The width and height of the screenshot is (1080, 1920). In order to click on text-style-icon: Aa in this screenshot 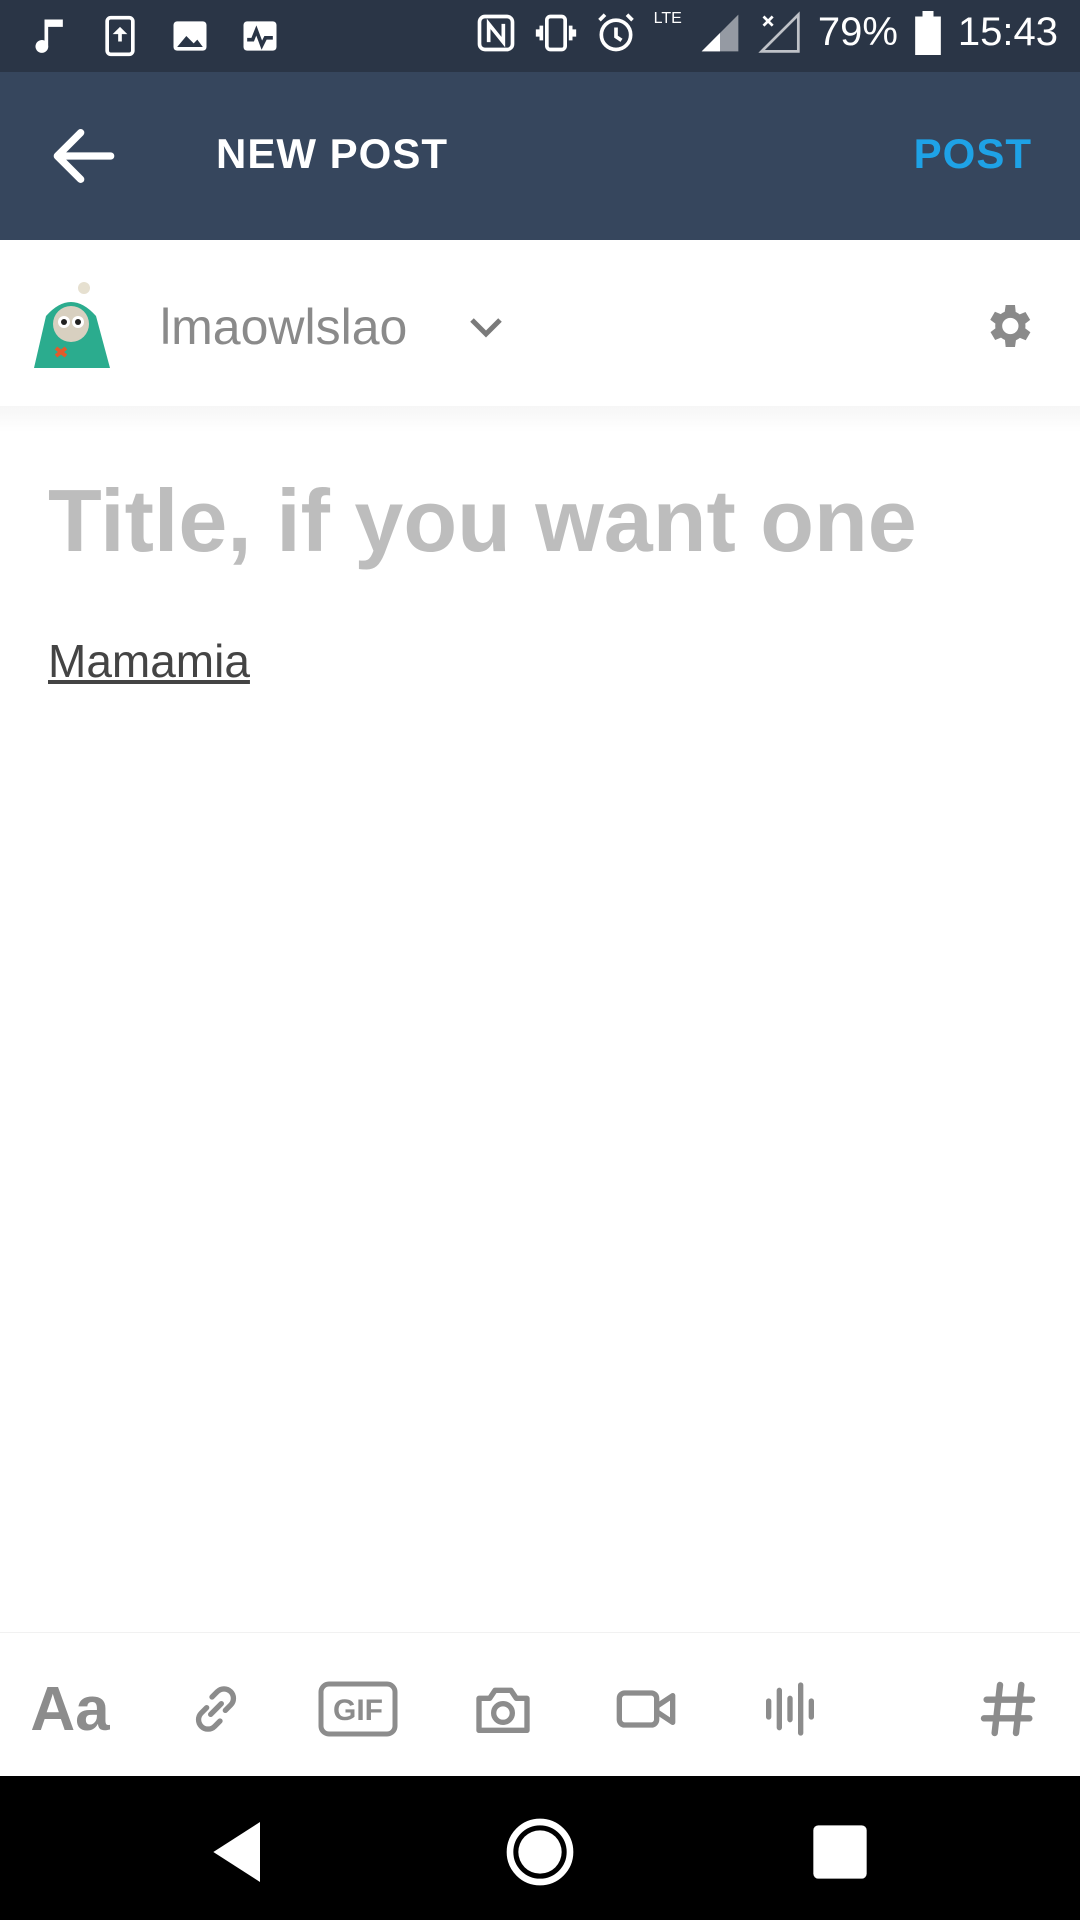, I will do `click(70, 1709)`.